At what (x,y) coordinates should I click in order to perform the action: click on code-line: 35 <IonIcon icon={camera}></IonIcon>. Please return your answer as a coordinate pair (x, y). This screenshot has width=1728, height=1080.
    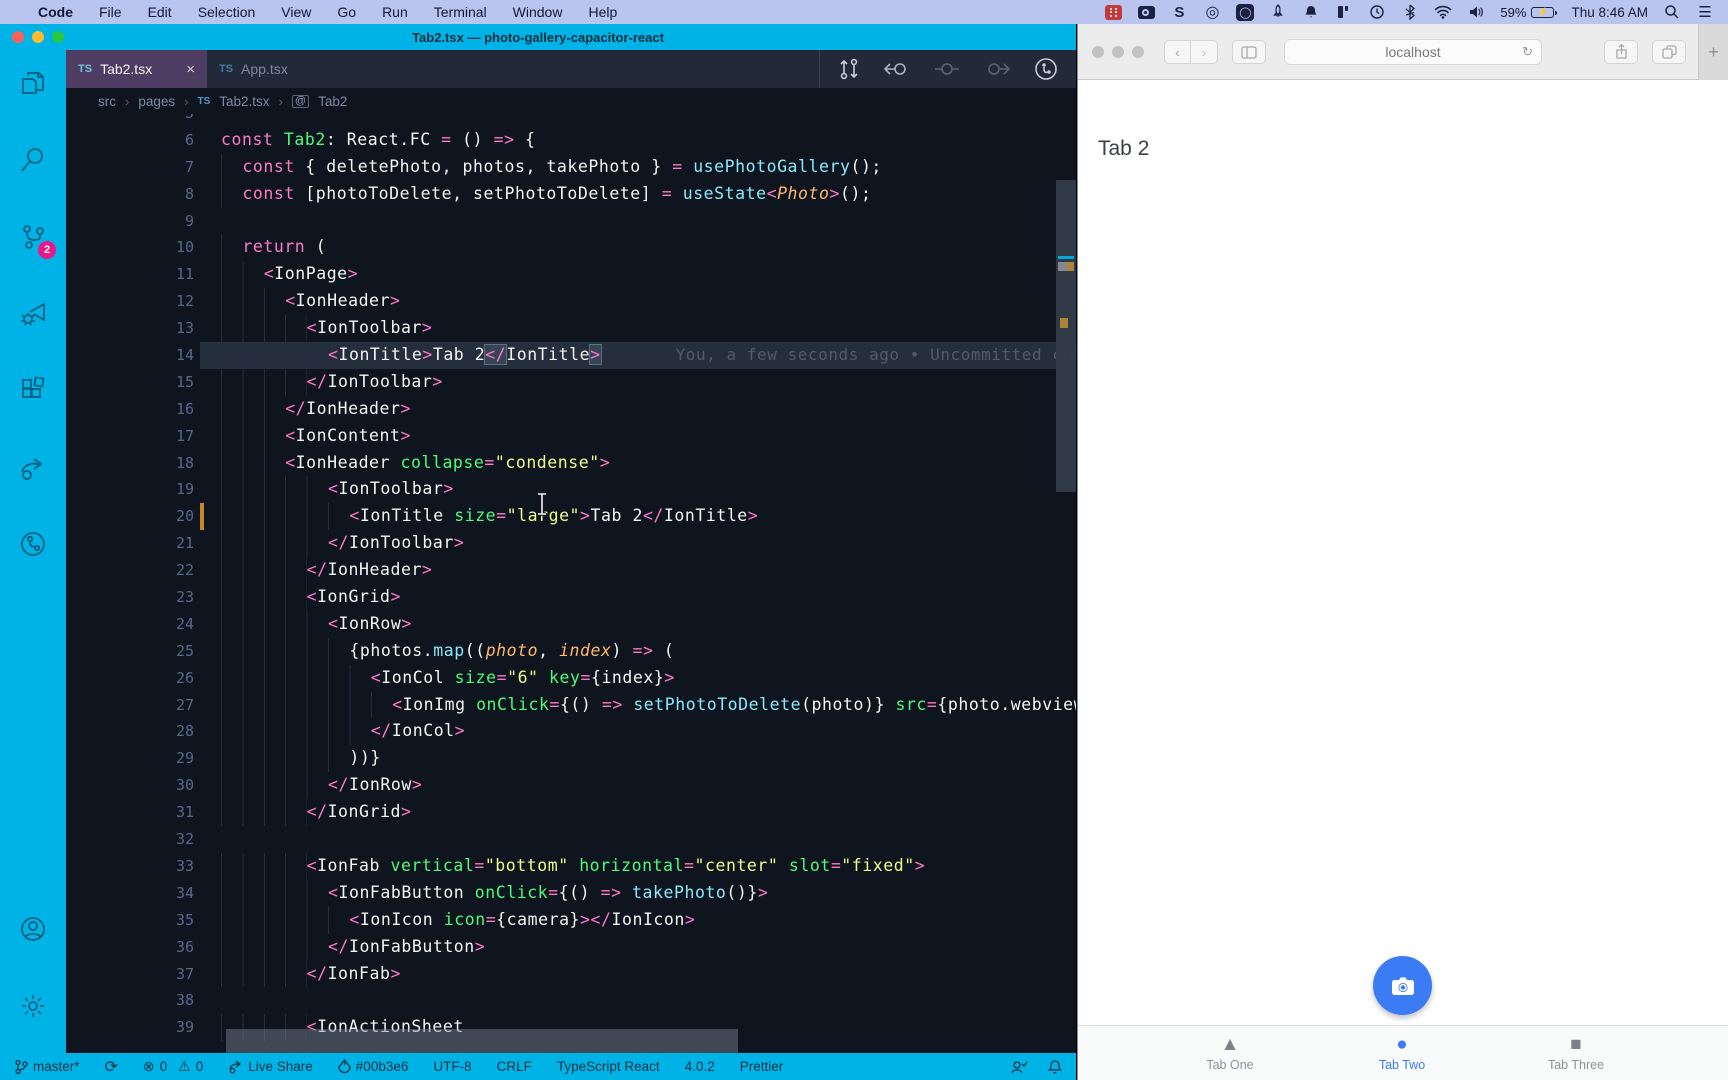
    Looking at the image, I should click on (571, 920).